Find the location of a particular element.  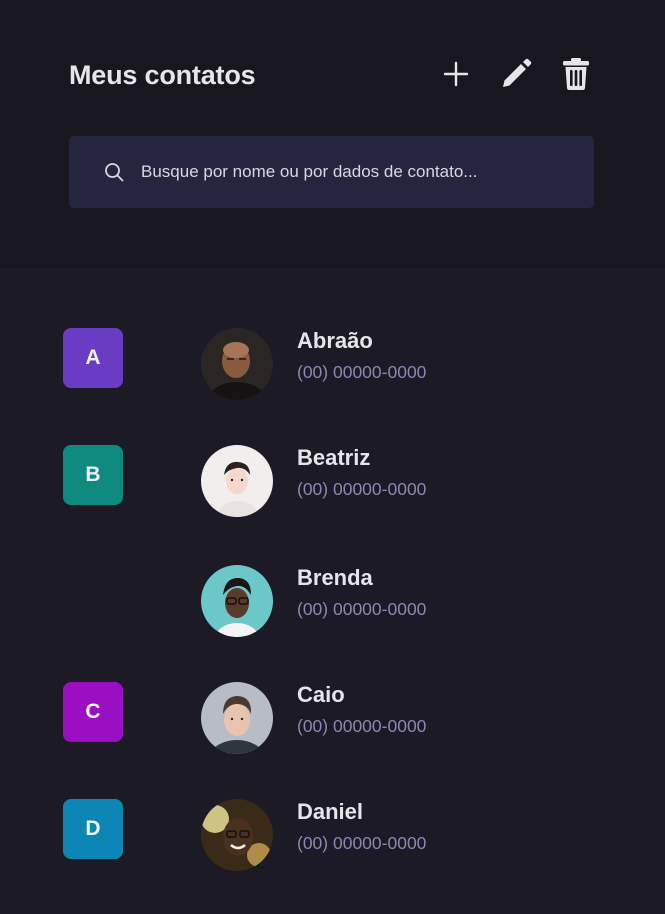

search-input is located at coordinates (356, 172).